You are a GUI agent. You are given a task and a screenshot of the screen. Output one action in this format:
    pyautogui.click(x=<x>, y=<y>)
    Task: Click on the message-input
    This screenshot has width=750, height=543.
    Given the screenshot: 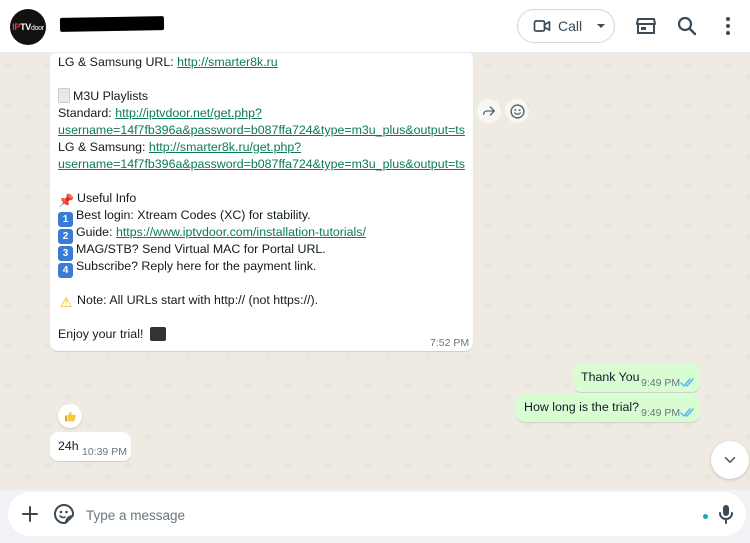 What is the action you would take?
    pyautogui.click(x=386, y=515)
    